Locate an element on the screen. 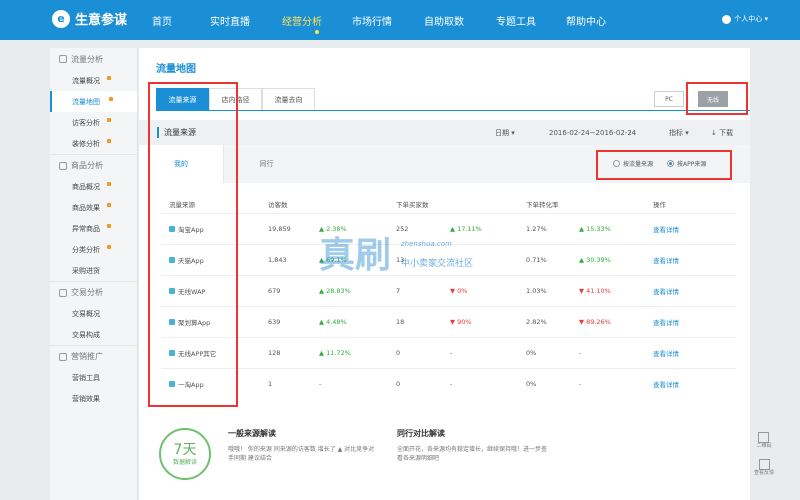 This screenshot has height=500, width=800. nav-item-home: 首页 is located at coordinates (181, 20).